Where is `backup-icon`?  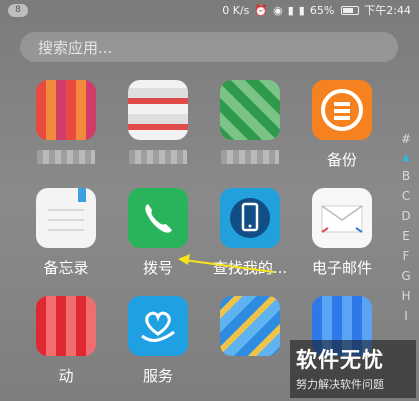
backup-icon is located at coordinates (342, 110).